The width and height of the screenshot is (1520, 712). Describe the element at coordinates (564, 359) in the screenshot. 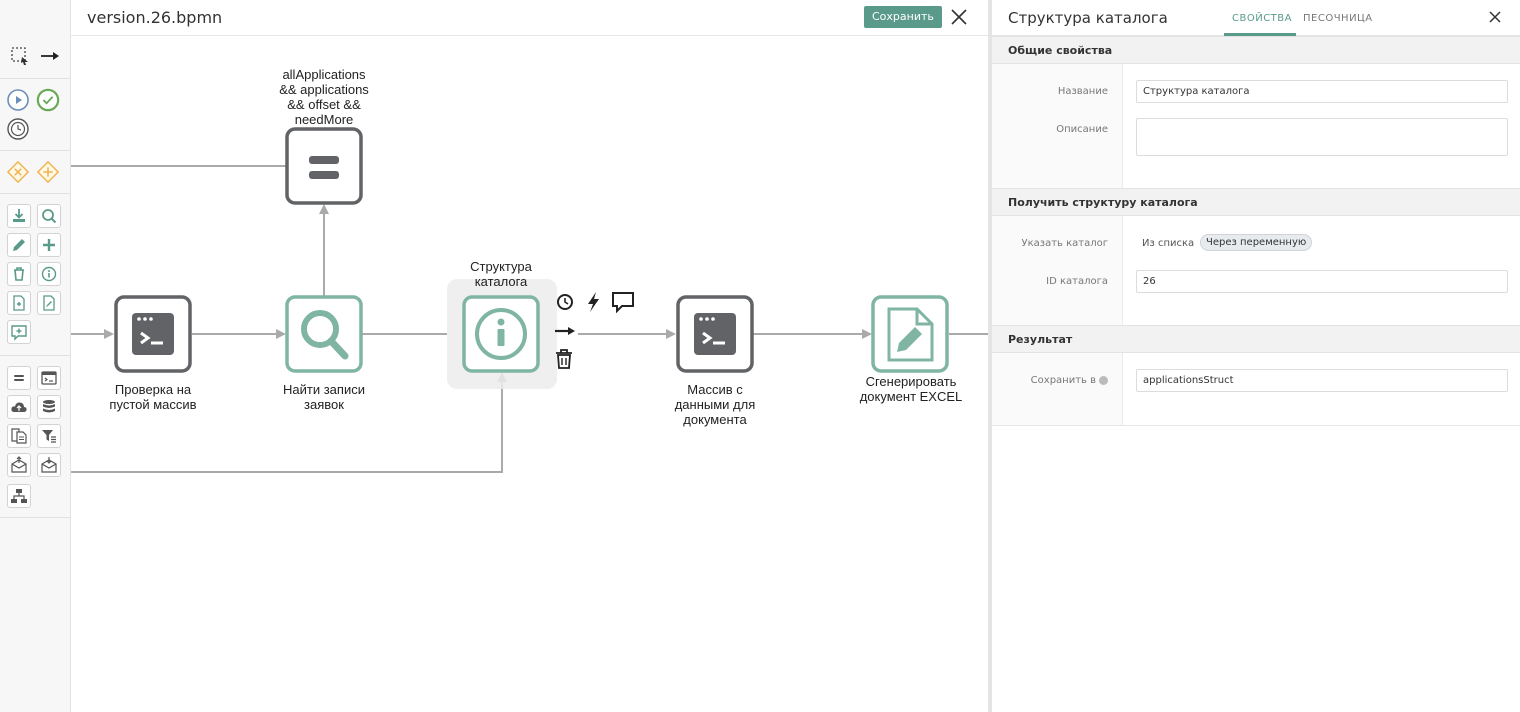

I see `trash-icon` at that location.